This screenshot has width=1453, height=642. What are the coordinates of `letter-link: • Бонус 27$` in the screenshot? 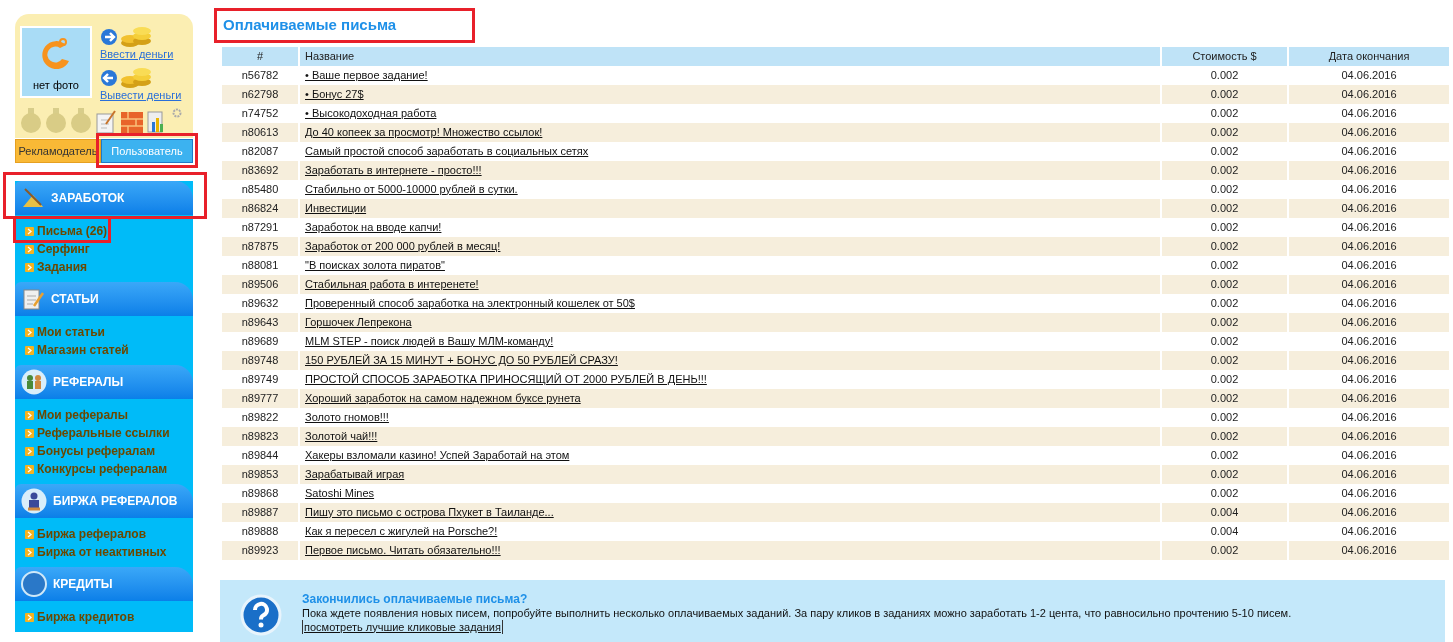 It's located at (334, 93).